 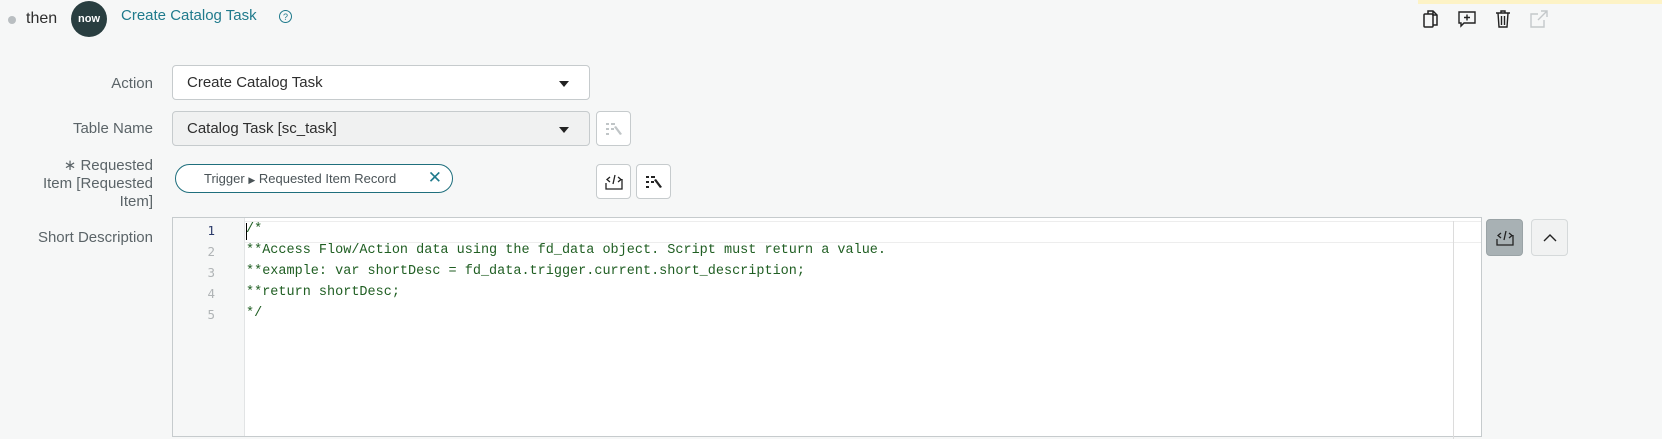 I want to click on pill-source: Trigger, so click(x=224, y=178).